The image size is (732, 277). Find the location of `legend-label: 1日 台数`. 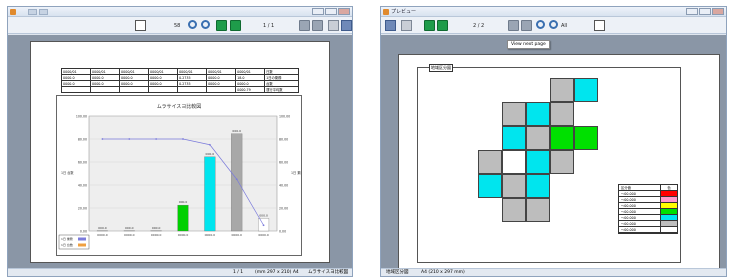

legend-label: 1日 台数 is located at coordinates (67, 244).